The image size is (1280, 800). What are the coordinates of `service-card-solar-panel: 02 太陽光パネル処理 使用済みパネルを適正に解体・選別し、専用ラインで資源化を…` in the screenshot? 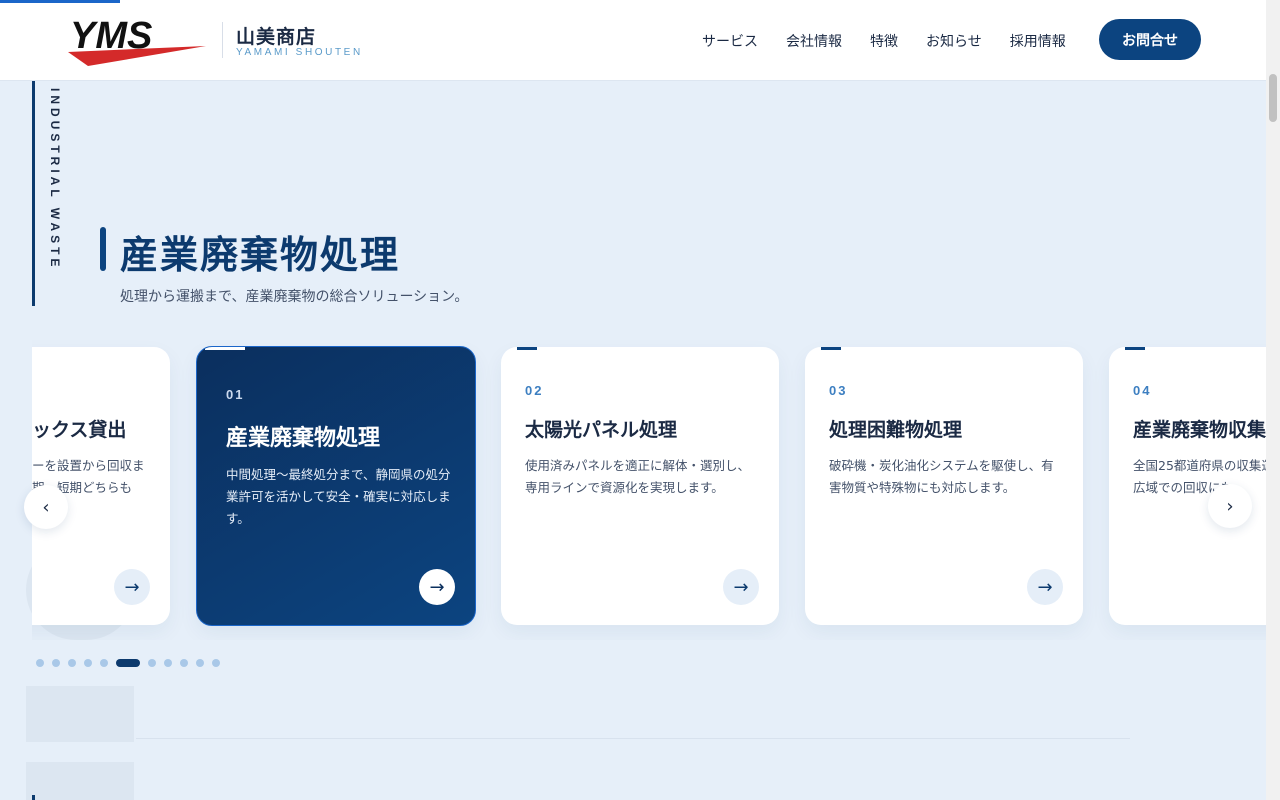 It's located at (640, 486).